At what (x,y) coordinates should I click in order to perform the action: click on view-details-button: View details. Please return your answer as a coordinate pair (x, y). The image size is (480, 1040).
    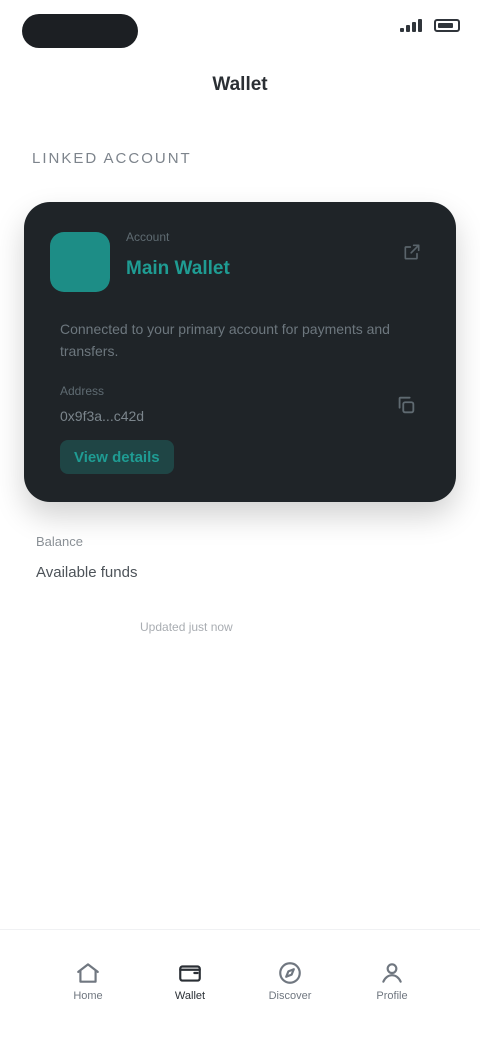
    Looking at the image, I should click on (117, 457).